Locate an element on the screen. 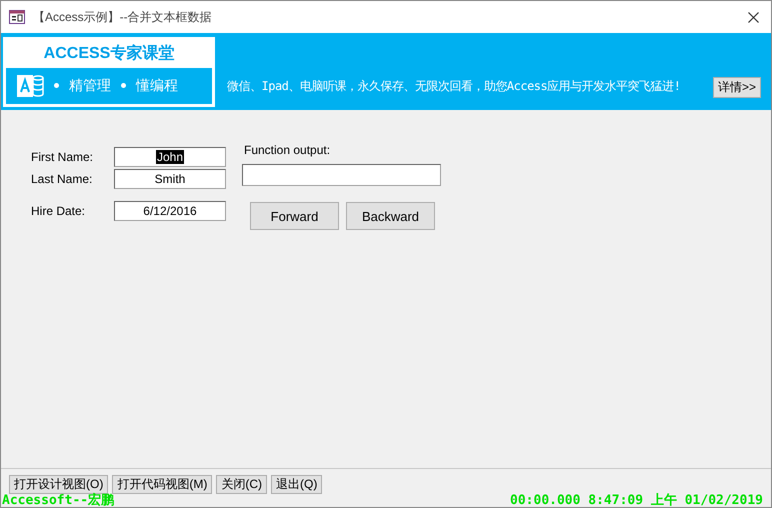 Image resolution: width=772 pixels, height=508 pixels. close-button: 关闭(C) is located at coordinates (241, 484).